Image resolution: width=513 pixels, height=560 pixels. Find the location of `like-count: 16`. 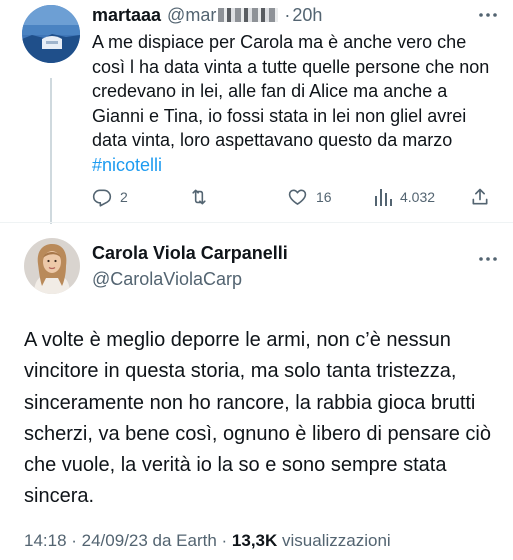

like-count: 16 is located at coordinates (324, 197).